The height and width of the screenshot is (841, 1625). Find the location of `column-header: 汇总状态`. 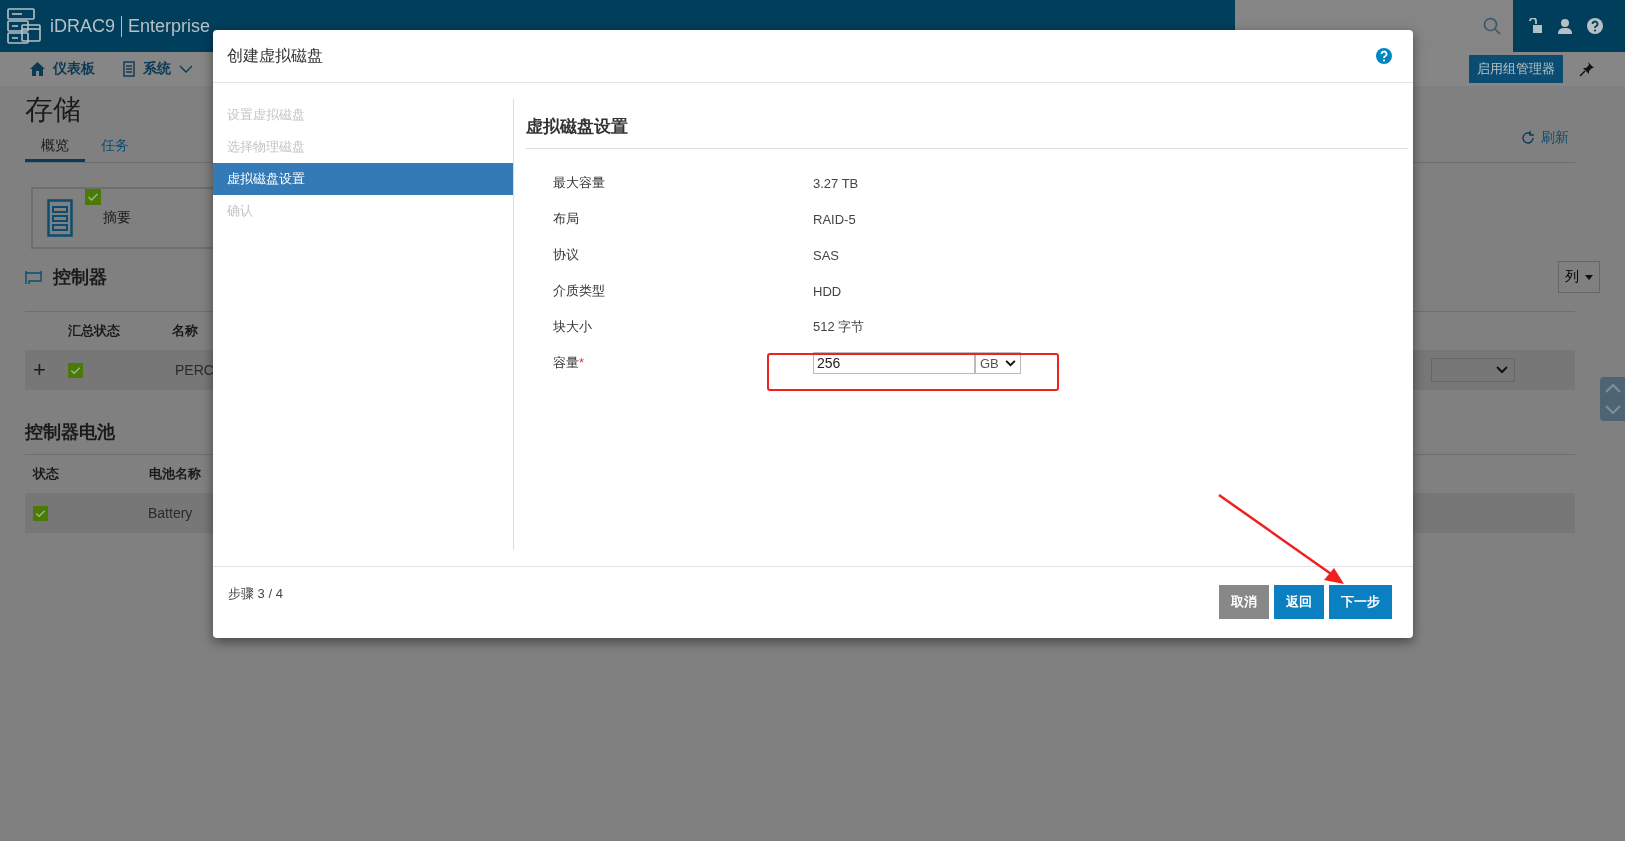

column-header: 汇总状态 is located at coordinates (94, 331).